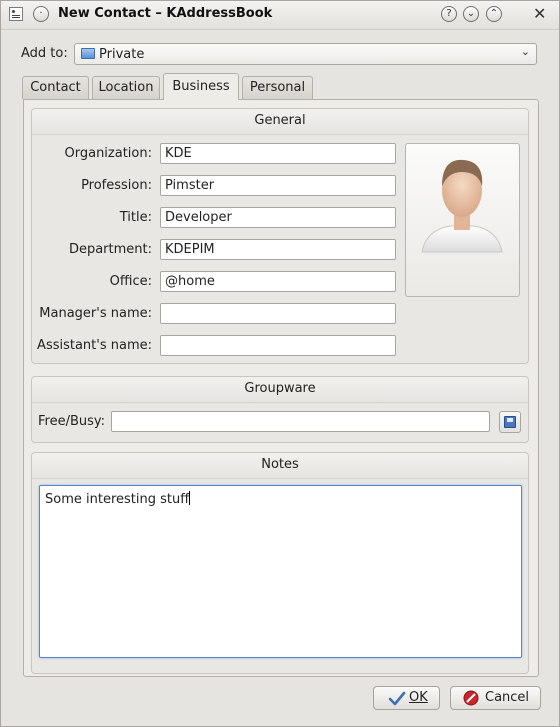 This screenshot has height=727, width=560. What do you see at coordinates (525, 51) in the screenshot?
I see `chevron-down-icon: ⌄` at bounding box center [525, 51].